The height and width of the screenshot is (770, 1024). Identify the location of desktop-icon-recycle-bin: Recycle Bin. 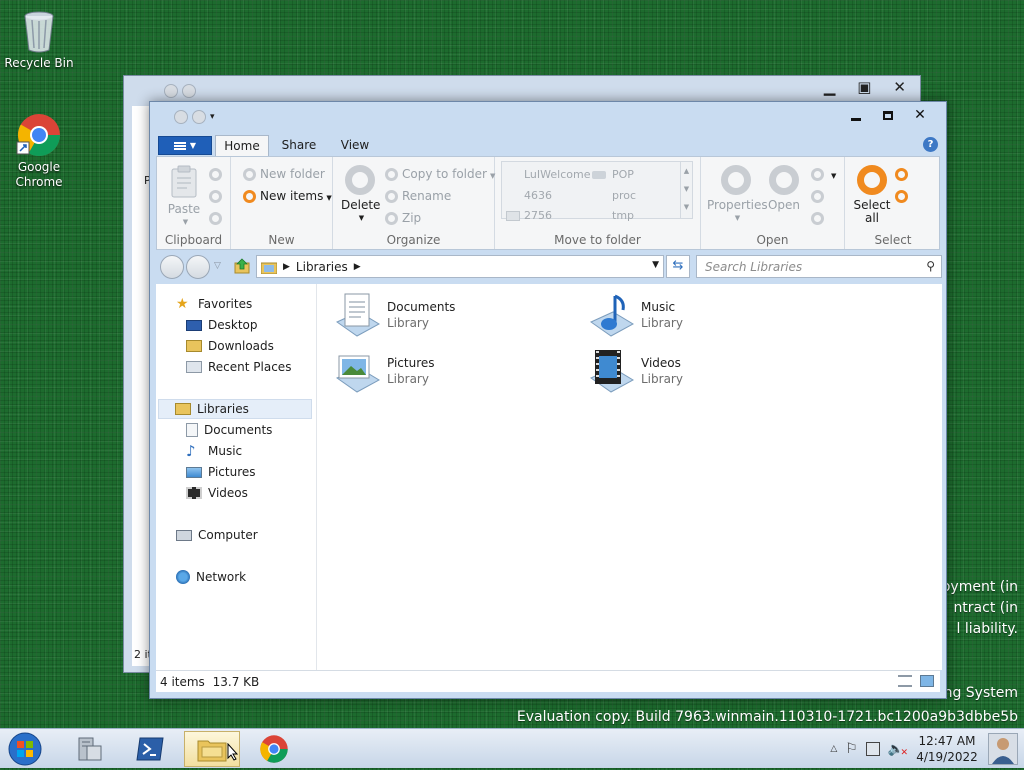
(39, 39).